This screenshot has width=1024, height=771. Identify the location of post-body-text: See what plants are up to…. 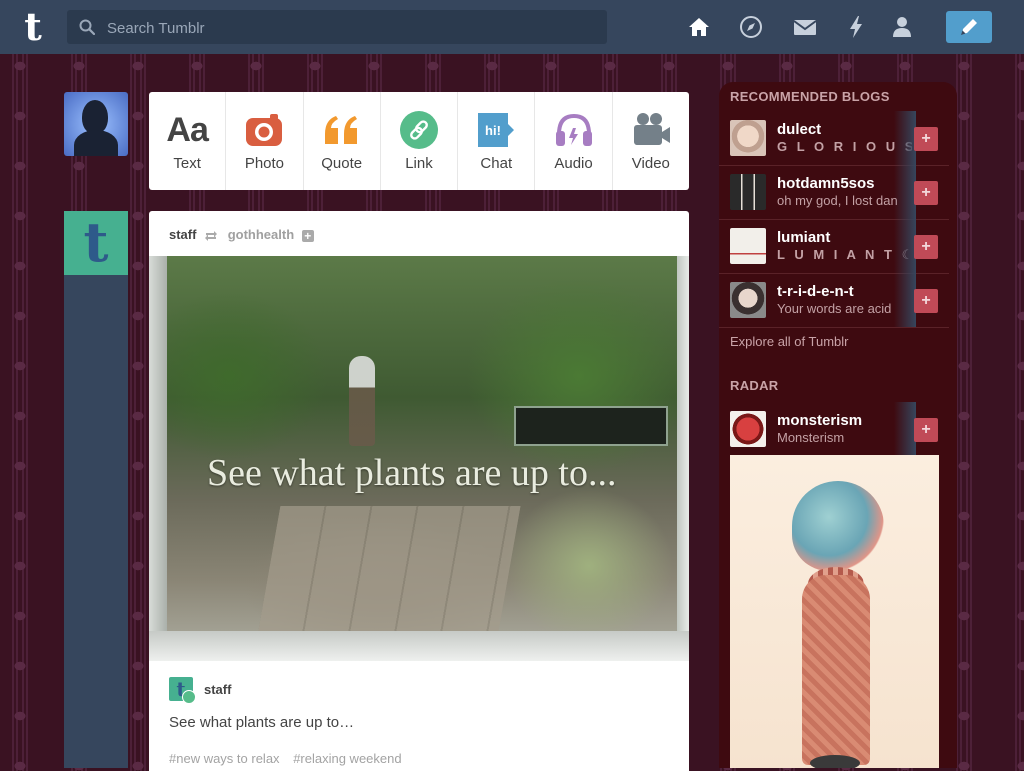
(262, 722).